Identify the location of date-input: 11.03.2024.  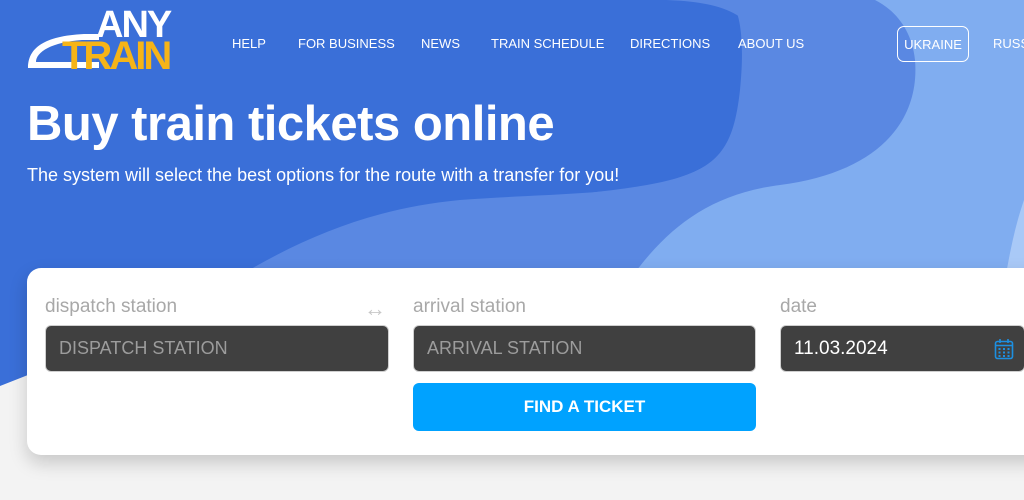
(902, 348).